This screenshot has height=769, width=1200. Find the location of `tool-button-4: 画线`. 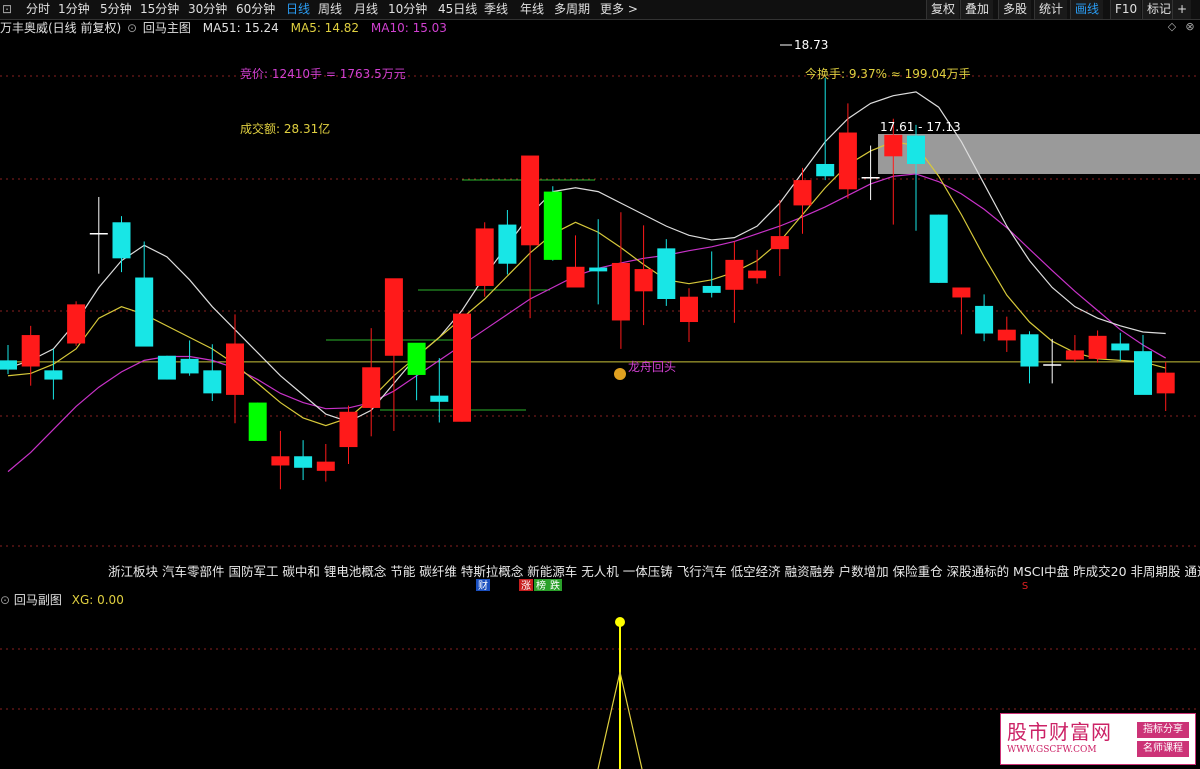

tool-button-4: 画线 is located at coordinates (1087, 9).